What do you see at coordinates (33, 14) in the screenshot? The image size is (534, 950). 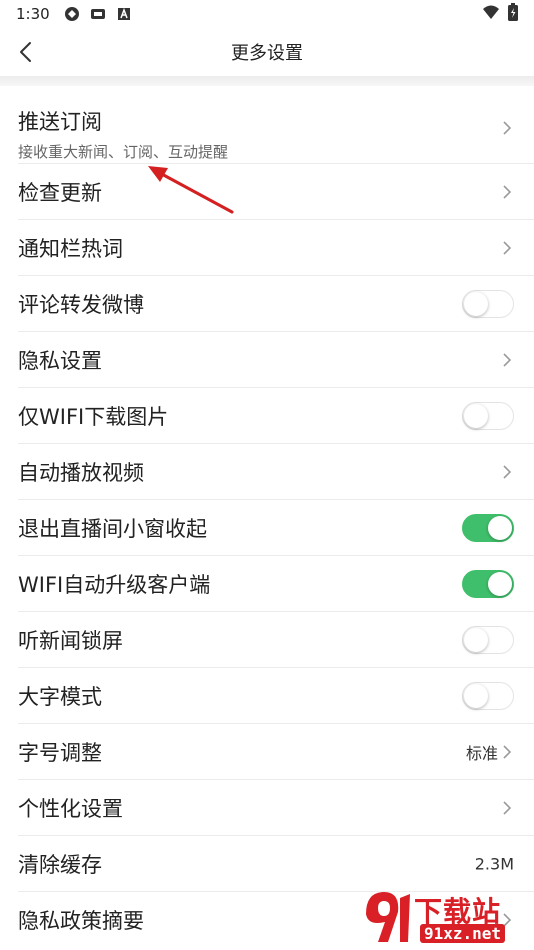 I see `status-time: 1:30` at bounding box center [33, 14].